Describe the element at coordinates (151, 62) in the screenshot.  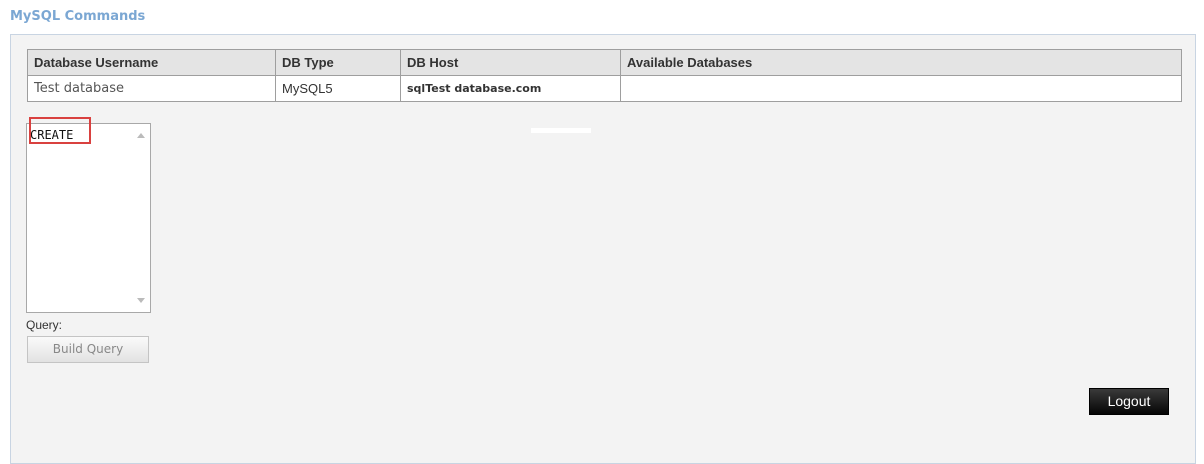
I see `column-header-username: Database Username` at that location.